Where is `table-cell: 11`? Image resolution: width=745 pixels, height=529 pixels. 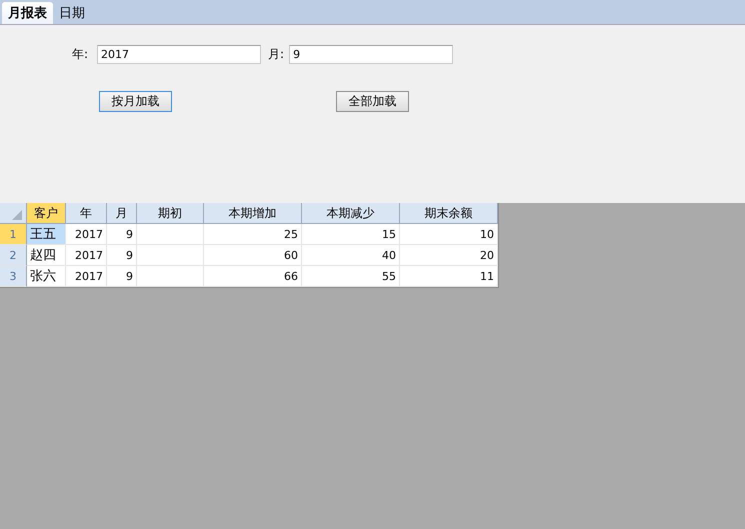
table-cell: 11 is located at coordinates (449, 276).